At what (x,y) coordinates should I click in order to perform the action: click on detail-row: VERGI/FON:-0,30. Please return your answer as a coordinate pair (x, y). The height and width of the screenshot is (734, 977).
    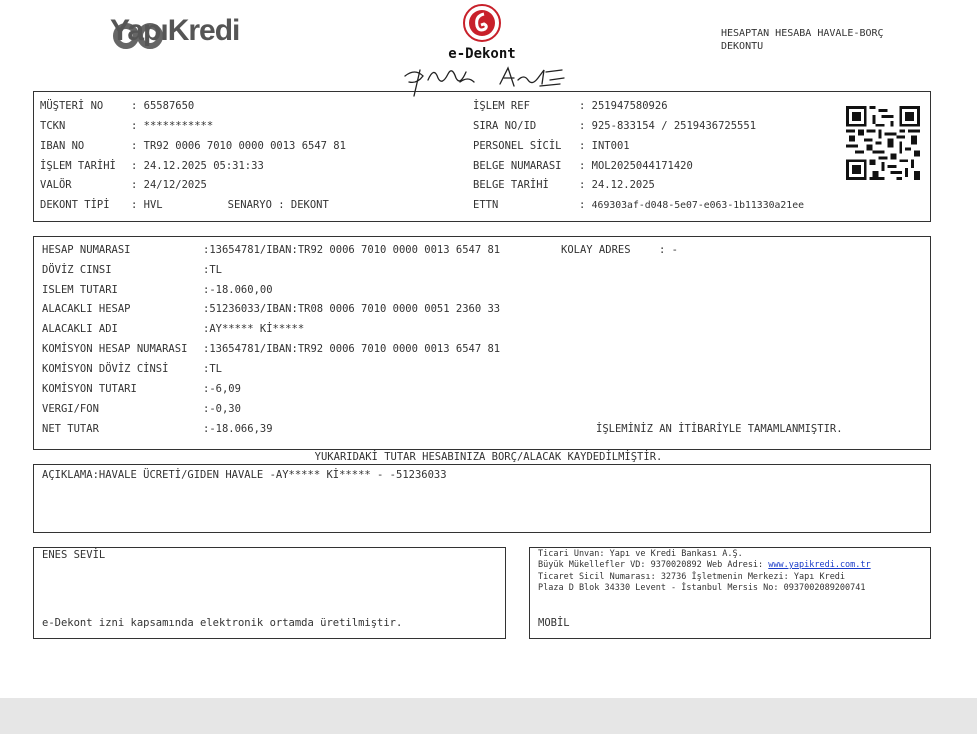
    Looking at the image, I should click on (141, 409).